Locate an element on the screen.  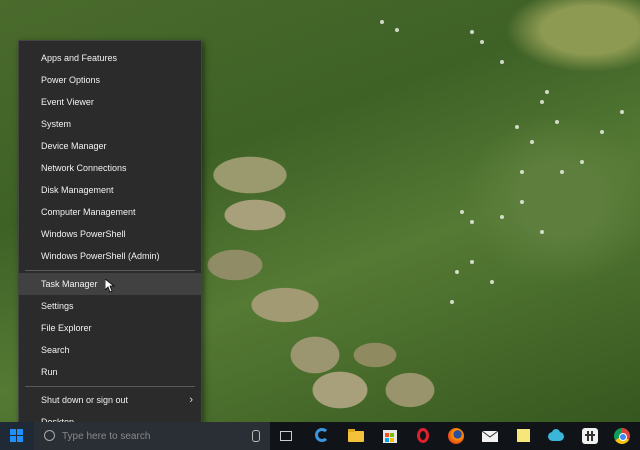
chevron-right-icon: › is located at coordinates (191, 400).